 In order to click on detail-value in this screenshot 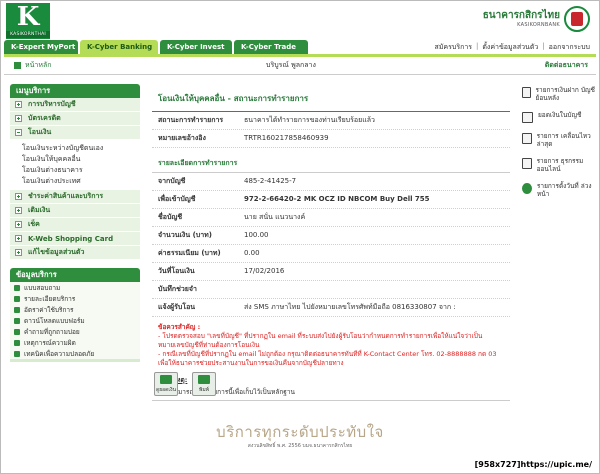, I will do `click(374, 289)`.